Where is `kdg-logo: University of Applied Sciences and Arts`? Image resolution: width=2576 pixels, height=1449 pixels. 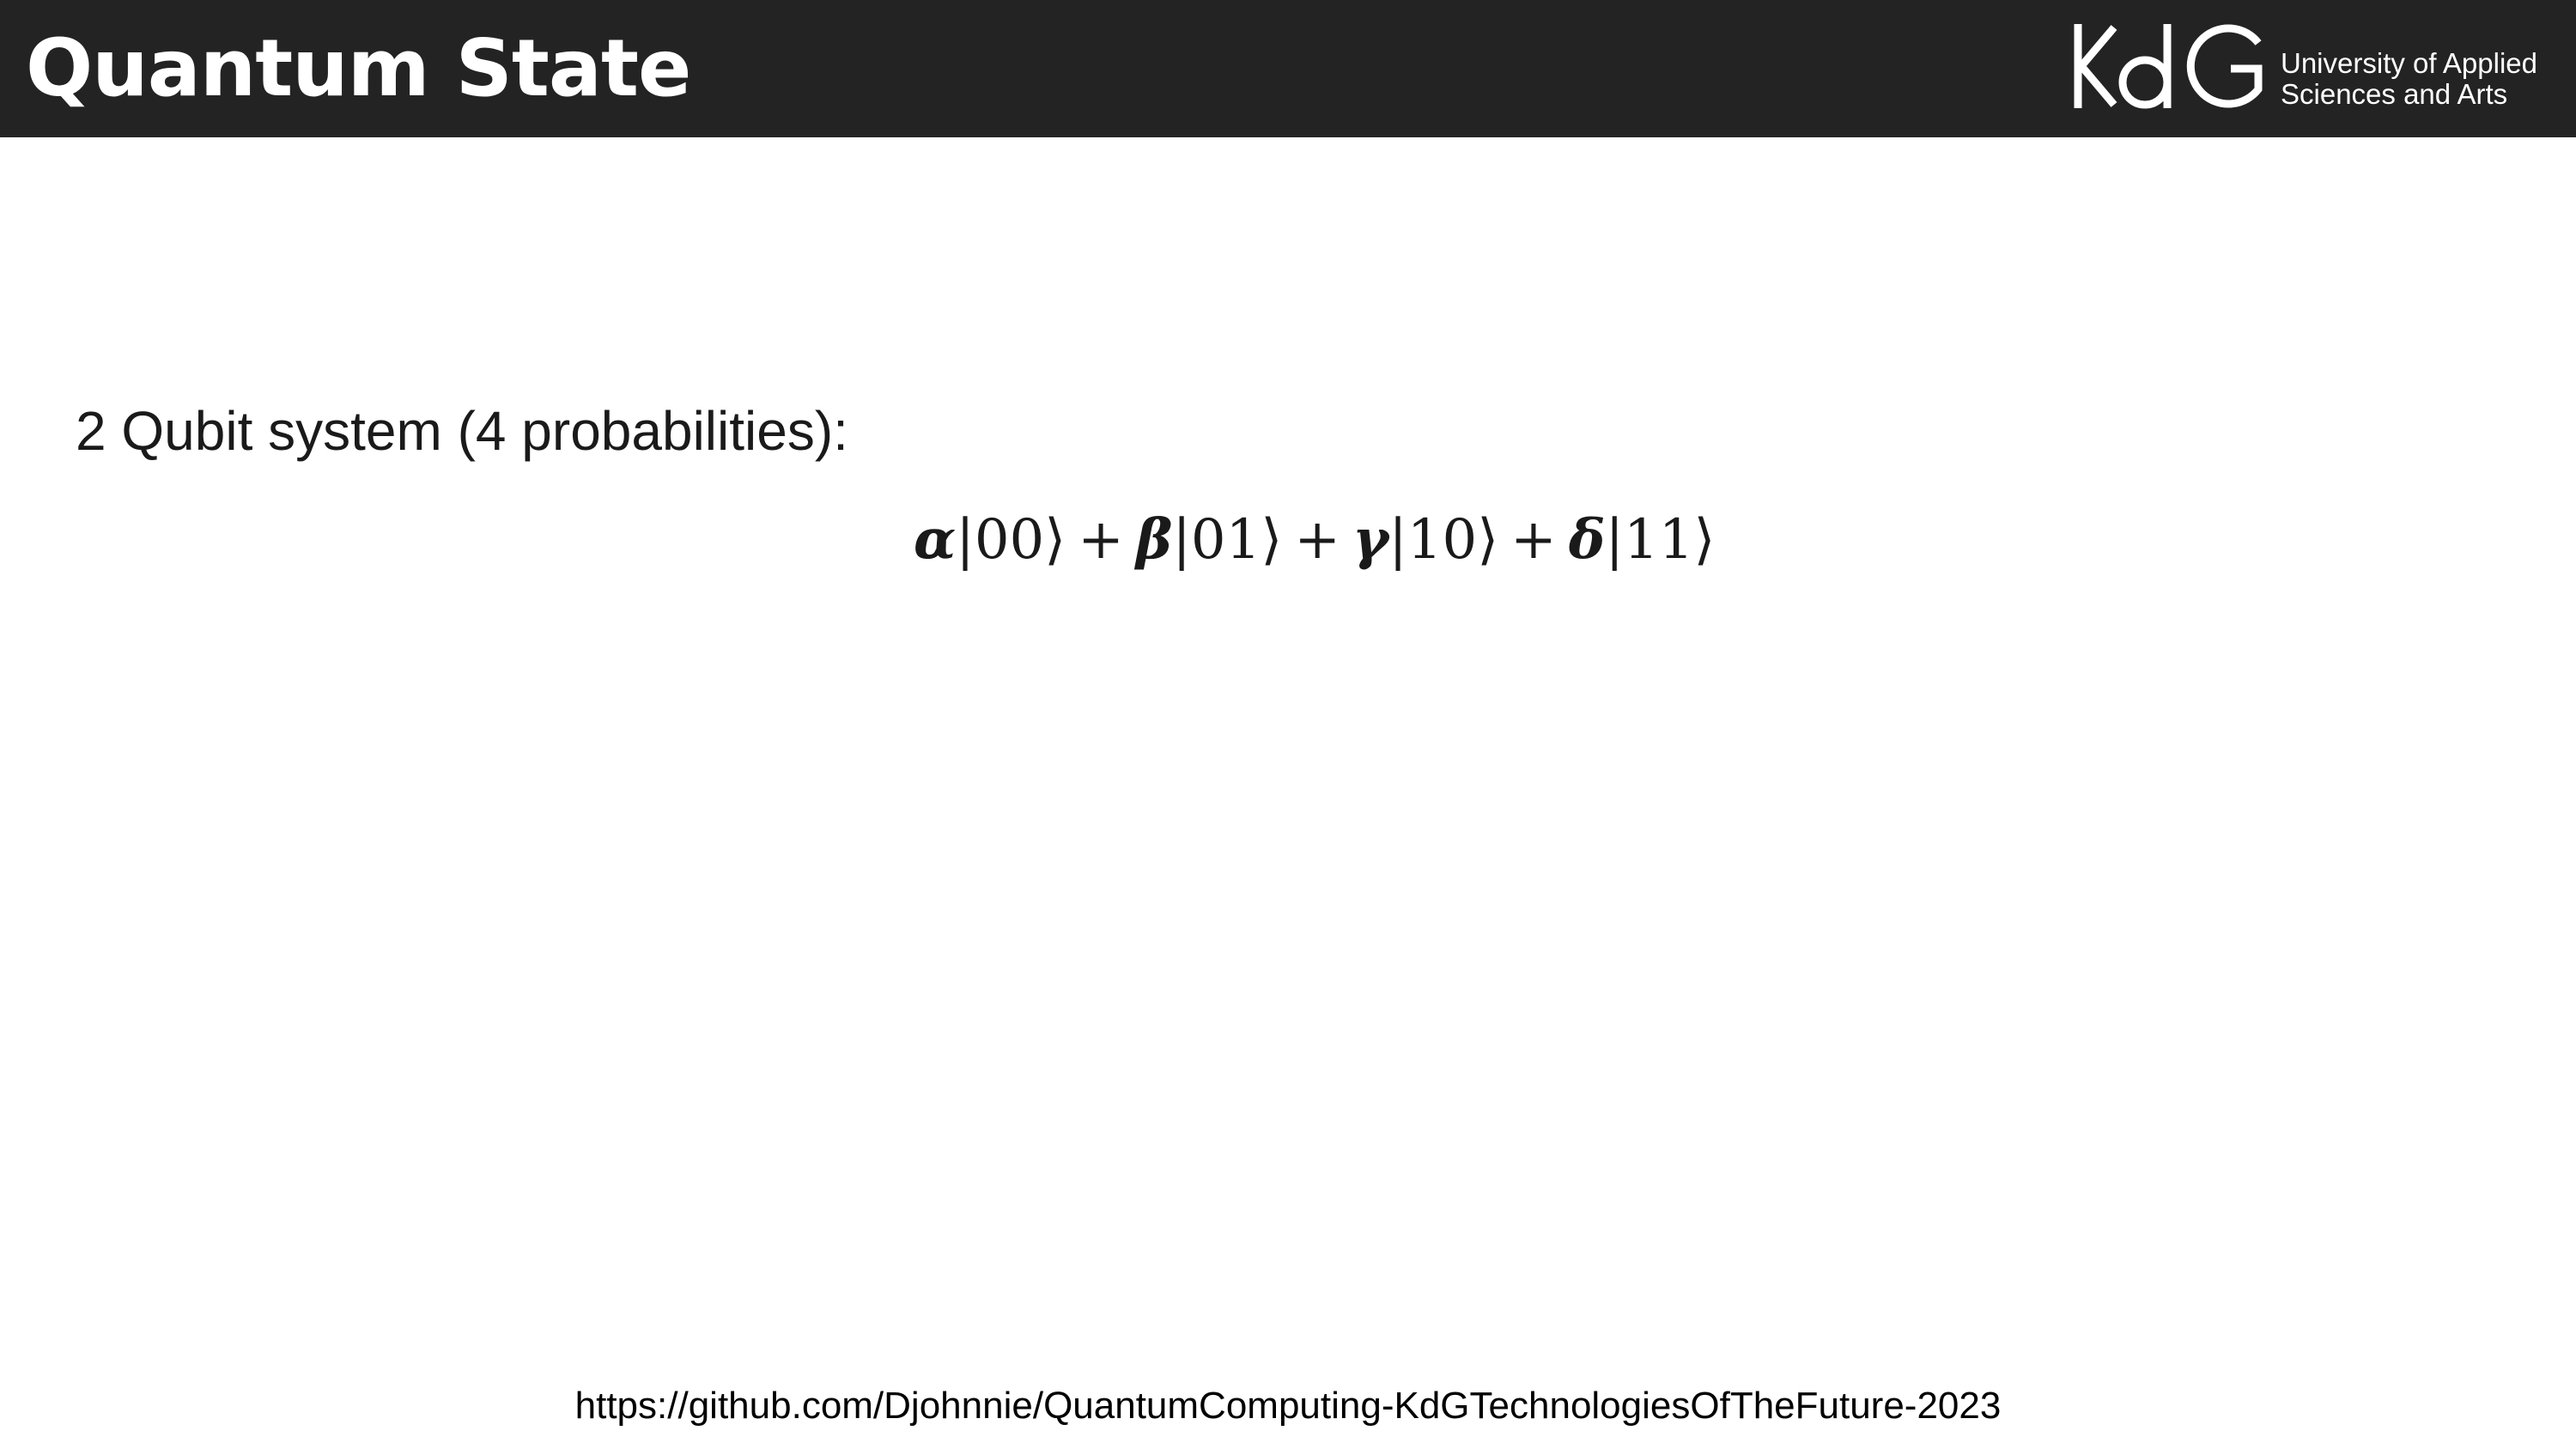
kdg-logo: University of Applied Sciences and Arts is located at coordinates (2311, 66).